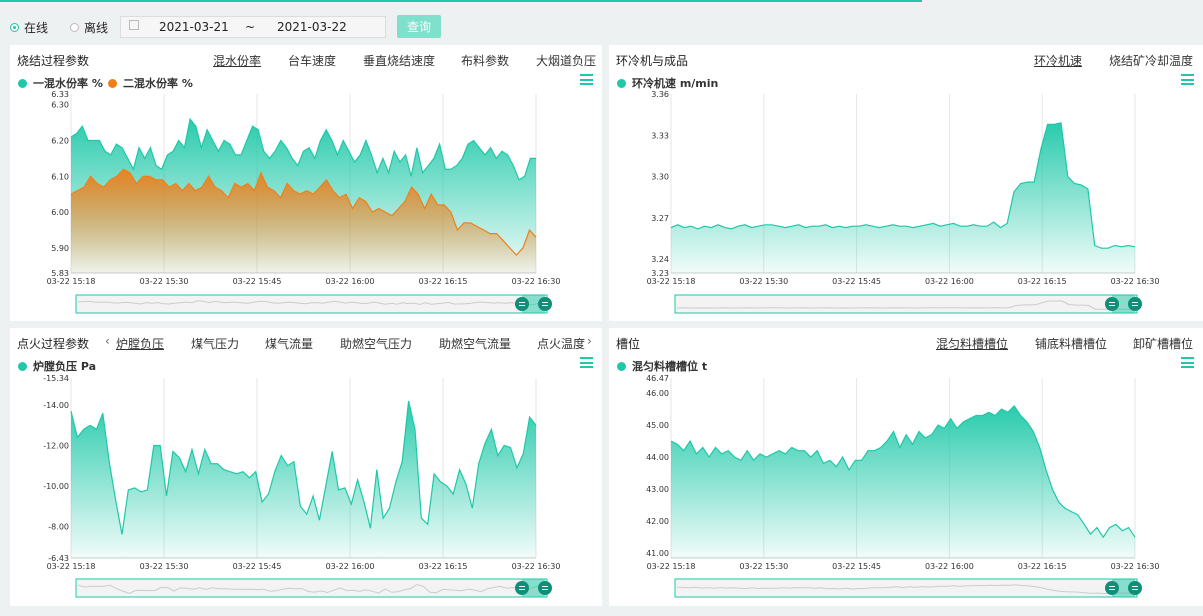  I want to click on y-tick-label: -10.00, so click(56, 486).